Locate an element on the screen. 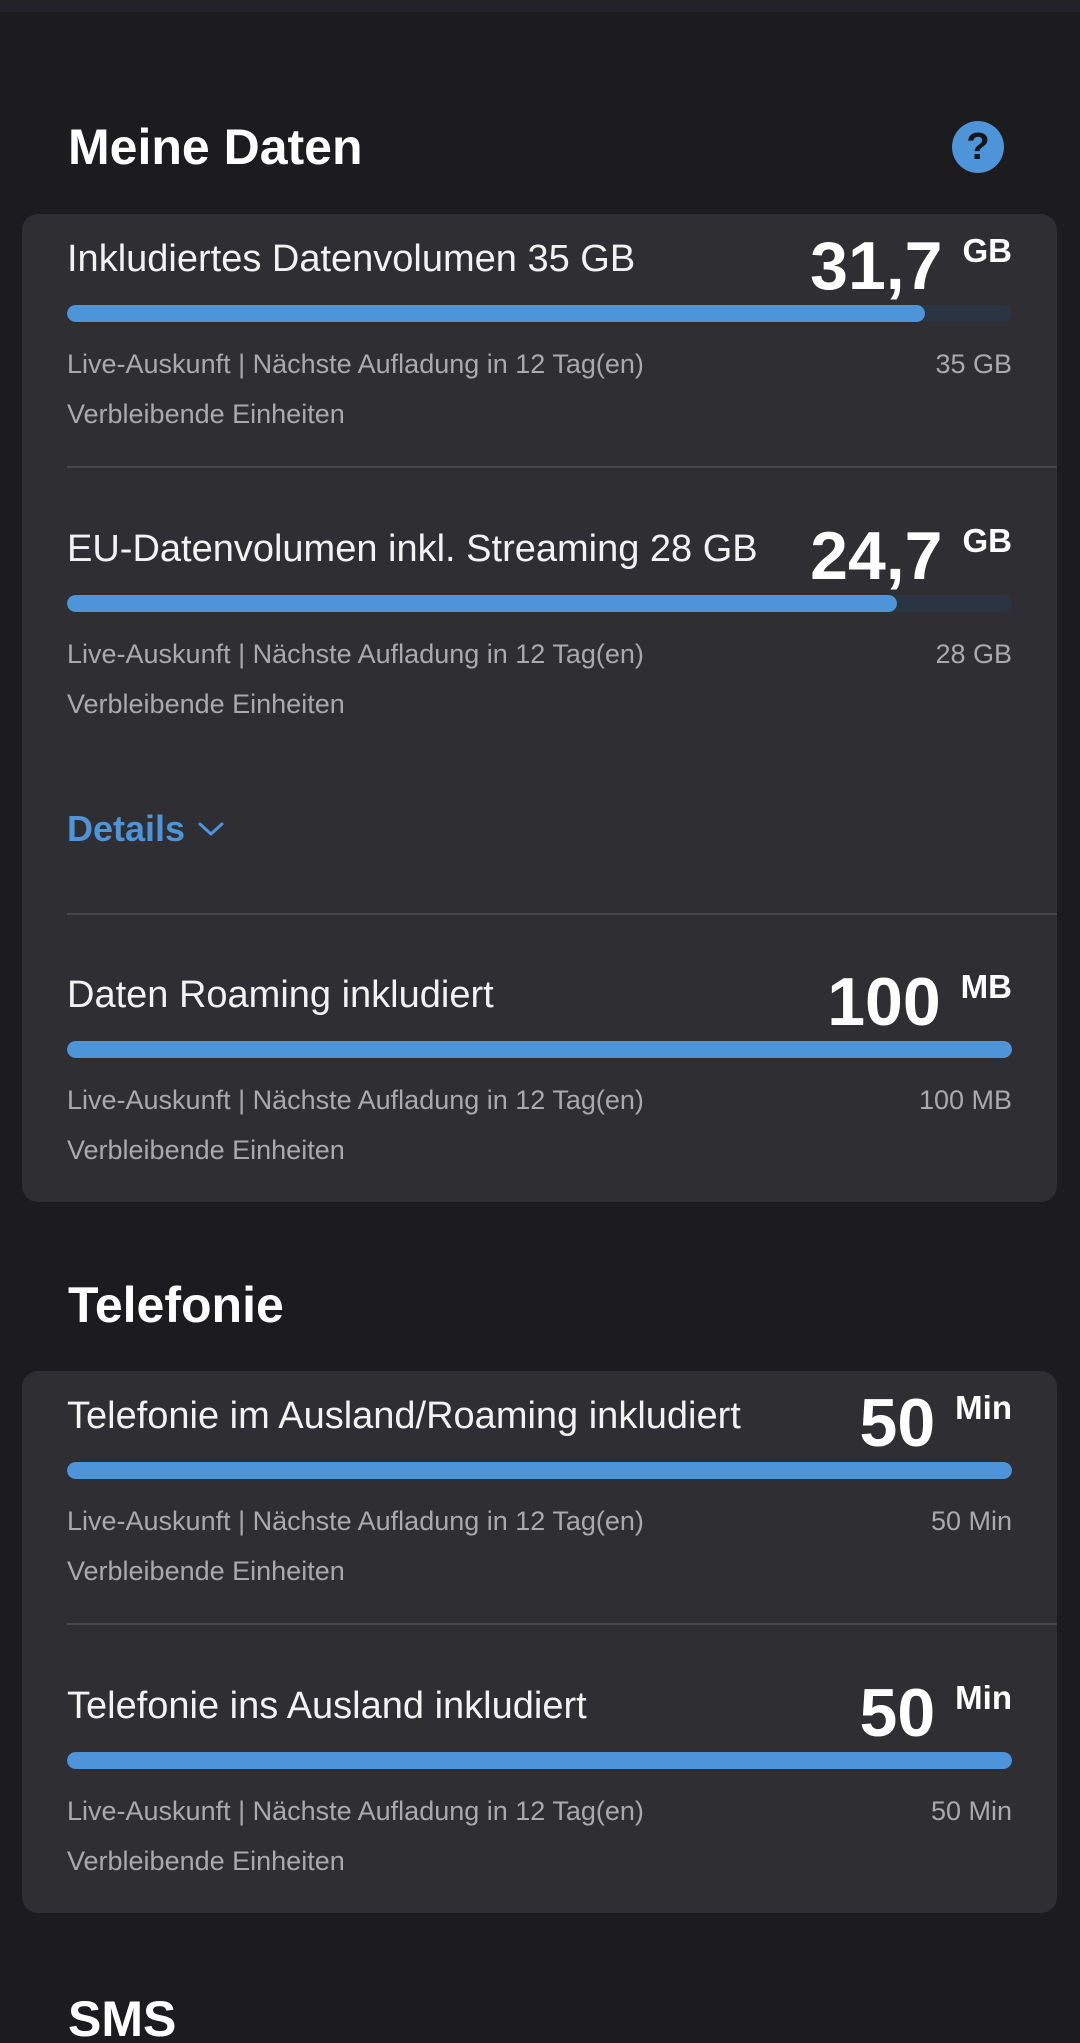  item-title: Telefonie ins Ausland inkludiert is located at coordinates (327, 1706).